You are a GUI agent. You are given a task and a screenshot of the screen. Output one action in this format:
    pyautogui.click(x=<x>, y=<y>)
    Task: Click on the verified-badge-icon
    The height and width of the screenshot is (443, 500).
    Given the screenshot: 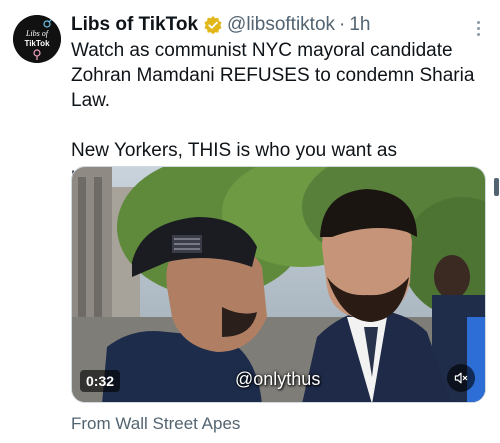 What is the action you would take?
    pyautogui.click(x=213, y=25)
    